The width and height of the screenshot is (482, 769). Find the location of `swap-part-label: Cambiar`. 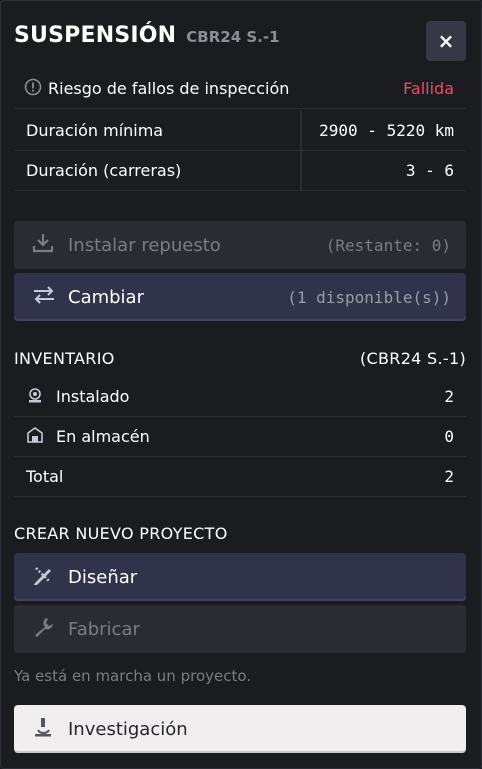

swap-part-label: Cambiar is located at coordinates (106, 297).